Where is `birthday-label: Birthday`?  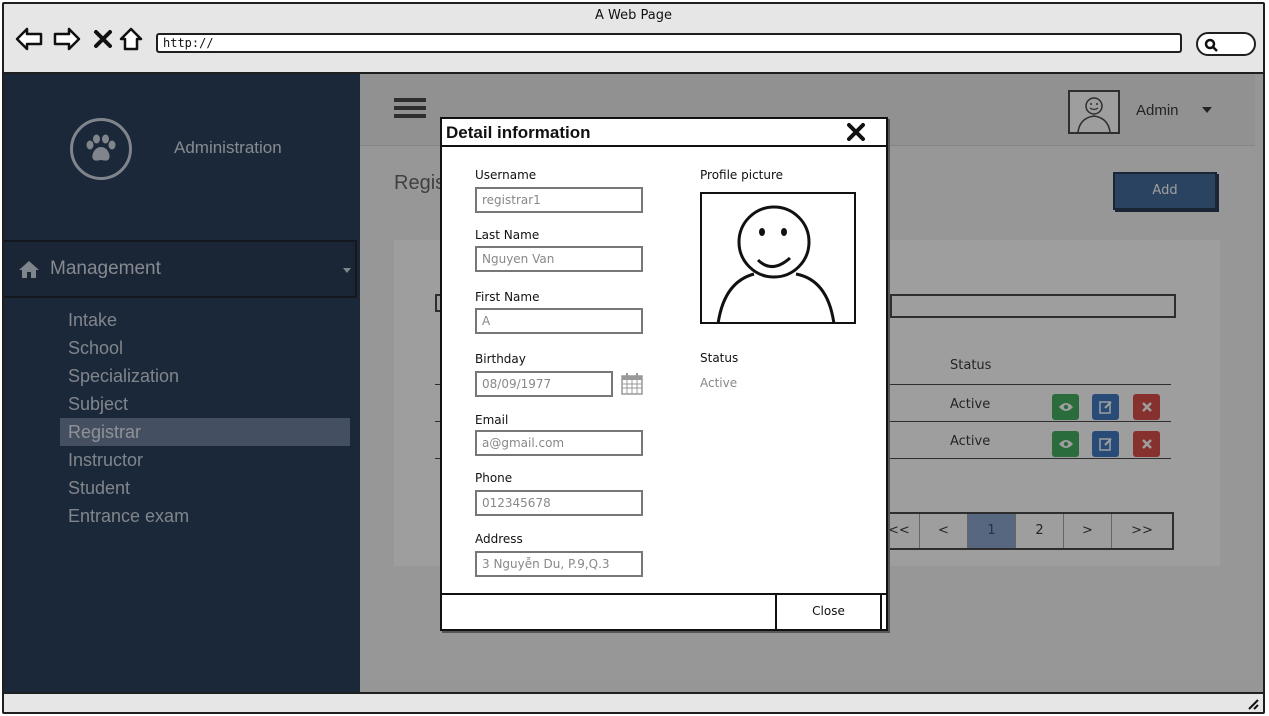 birthday-label: Birthday is located at coordinates (500, 359).